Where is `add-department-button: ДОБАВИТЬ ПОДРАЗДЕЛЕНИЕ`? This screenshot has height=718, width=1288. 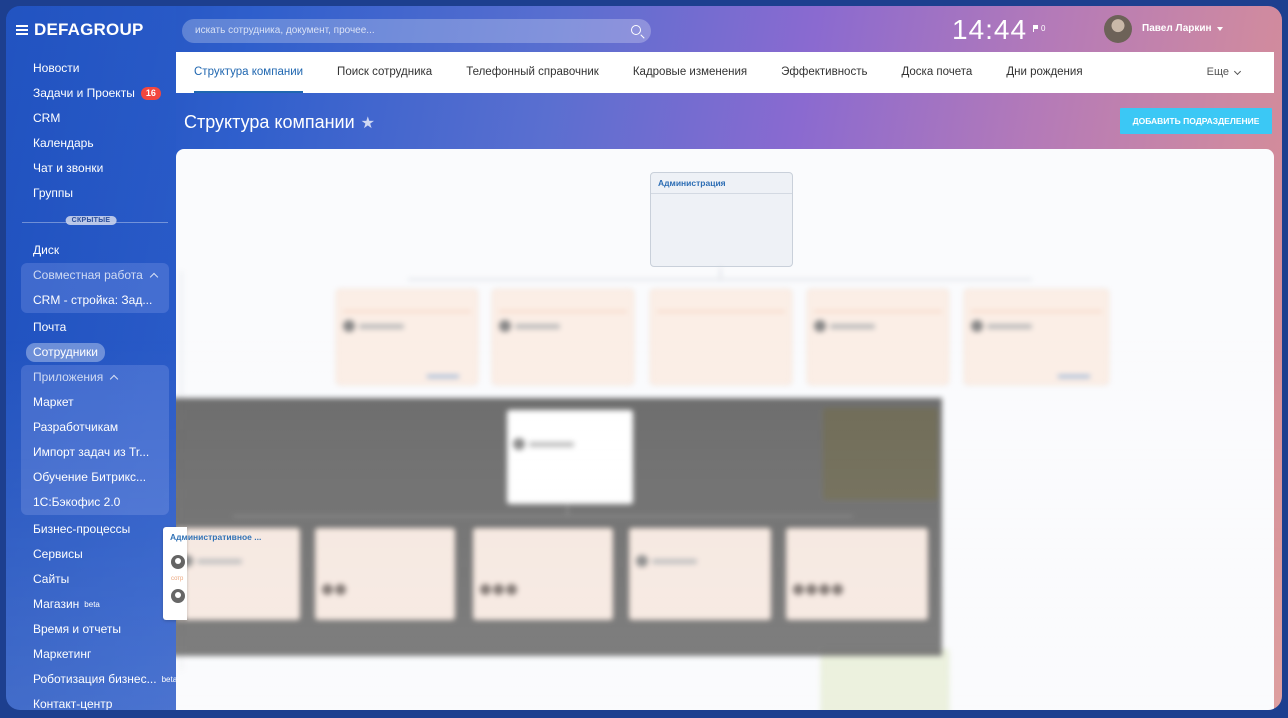
add-department-button: ДОБАВИТЬ ПОДРАЗДЕЛЕНИЕ is located at coordinates (1196, 121).